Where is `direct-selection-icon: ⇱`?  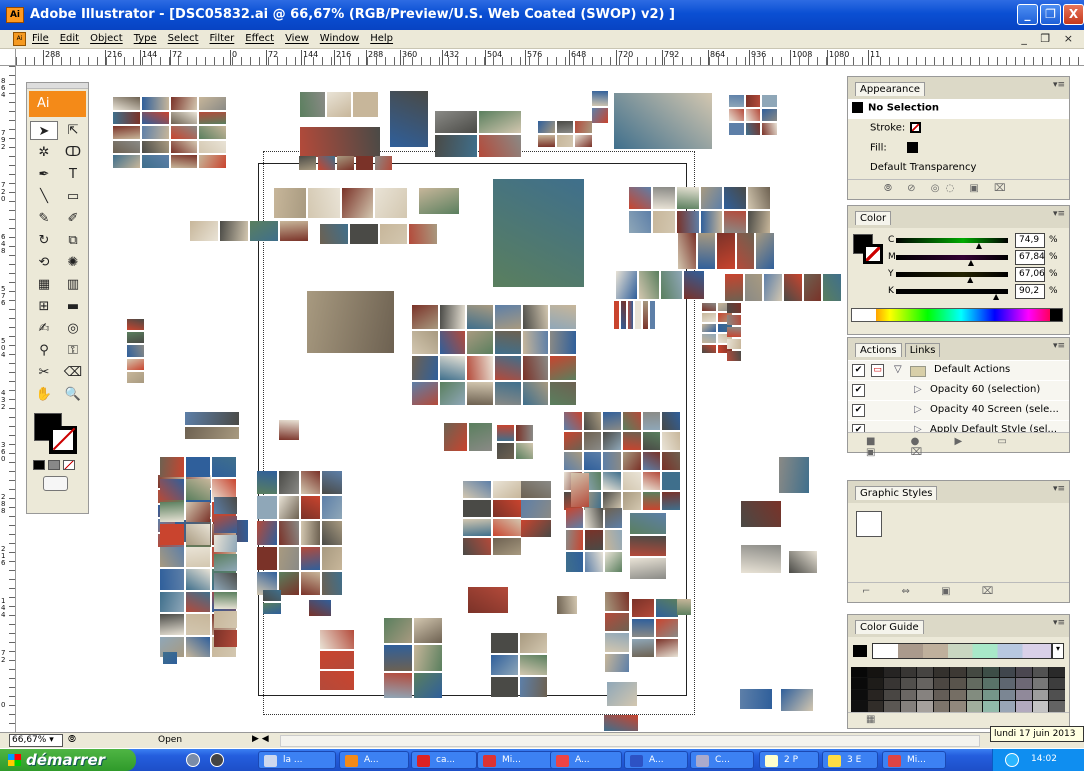
direct-selection-icon: ⇱ is located at coordinates (73, 130).